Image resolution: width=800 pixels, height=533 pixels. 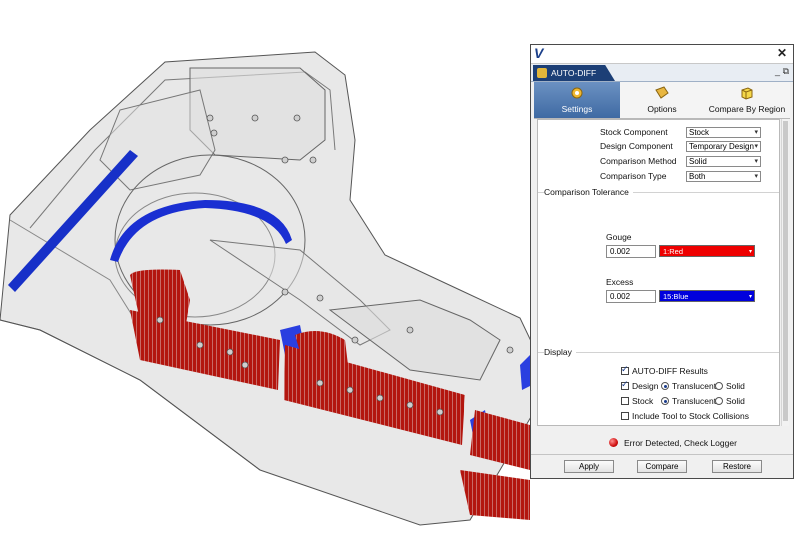 I want to click on autodiff-results-checkbox, so click(x=625, y=369).